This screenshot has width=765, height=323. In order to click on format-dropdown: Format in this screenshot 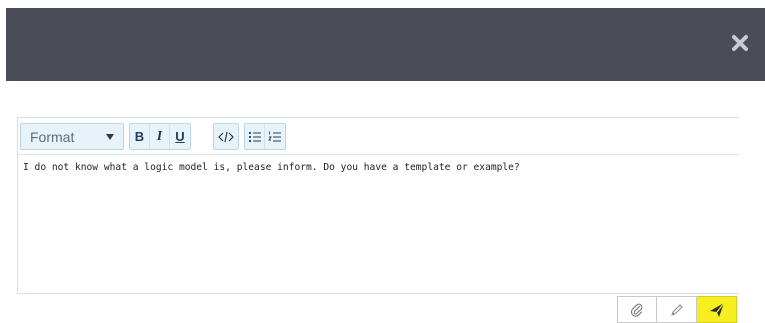, I will do `click(72, 136)`.